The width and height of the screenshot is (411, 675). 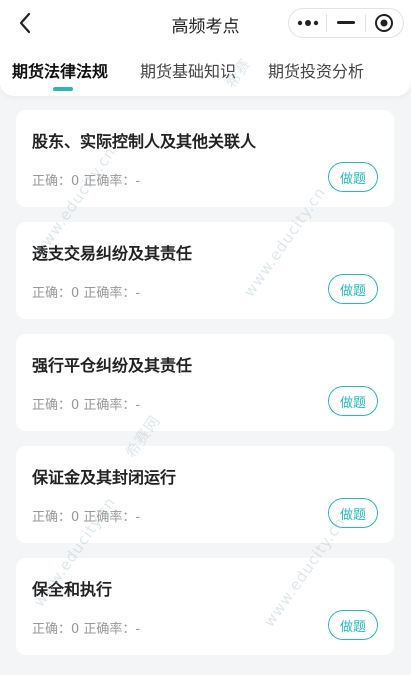 What do you see at coordinates (205, 270) in the screenshot?
I see `topic-card: 透支交易纠纷及其责任 正确：0 正确率：- 做题` at bounding box center [205, 270].